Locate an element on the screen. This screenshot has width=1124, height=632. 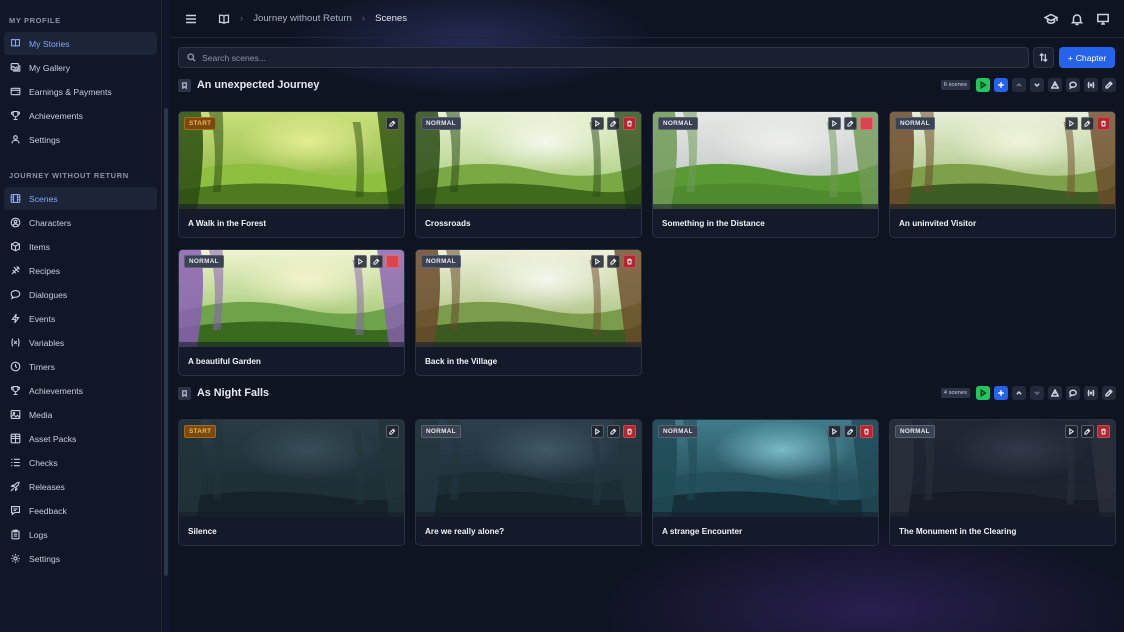
sidebar-item-characters: Characters is located at coordinates (80, 222).